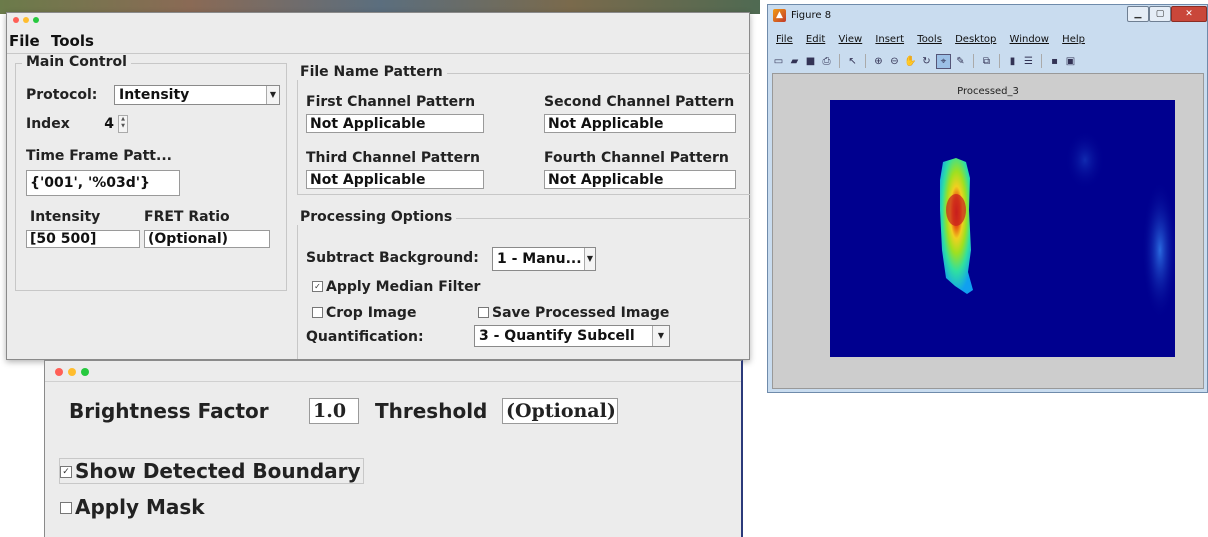 Image resolution: width=1208 pixels, height=537 pixels. What do you see at coordinates (154, 95) in the screenshot?
I see `protocol-value: Intensity` at bounding box center [154, 95].